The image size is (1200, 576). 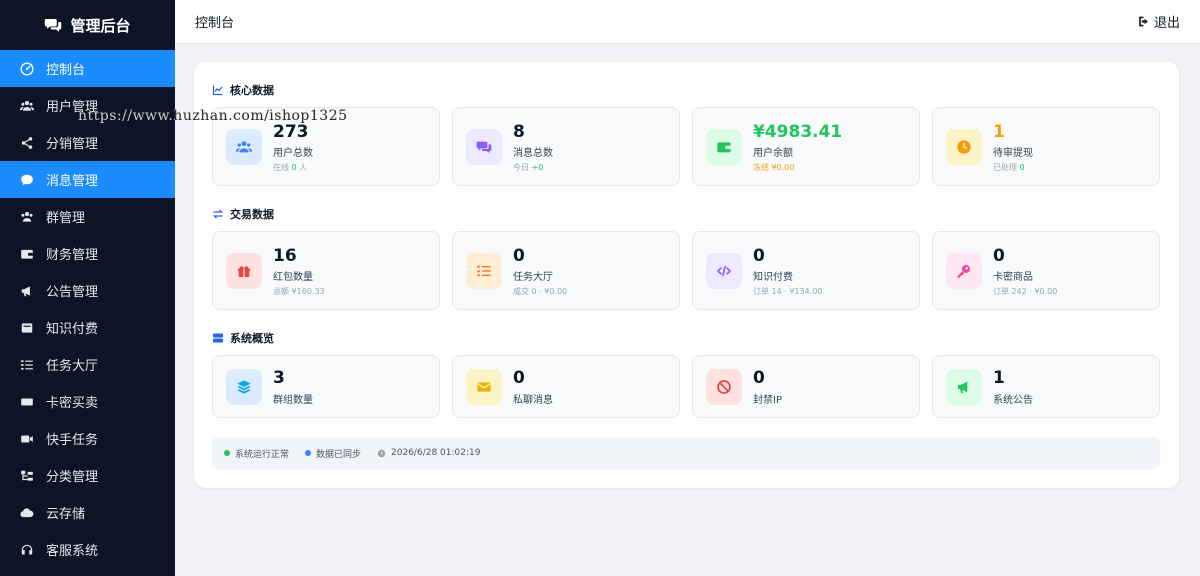 I want to click on sidebar-item-distribution: 分销管理, so click(x=87, y=142).